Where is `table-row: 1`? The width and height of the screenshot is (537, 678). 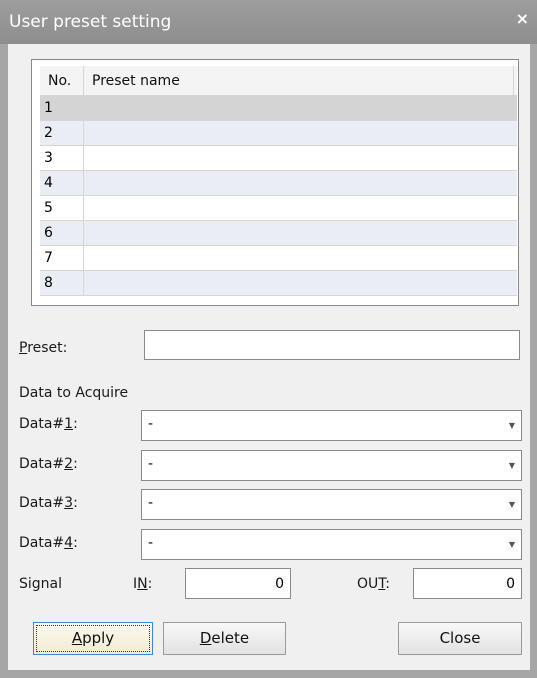
table-row: 1 is located at coordinates (278, 108).